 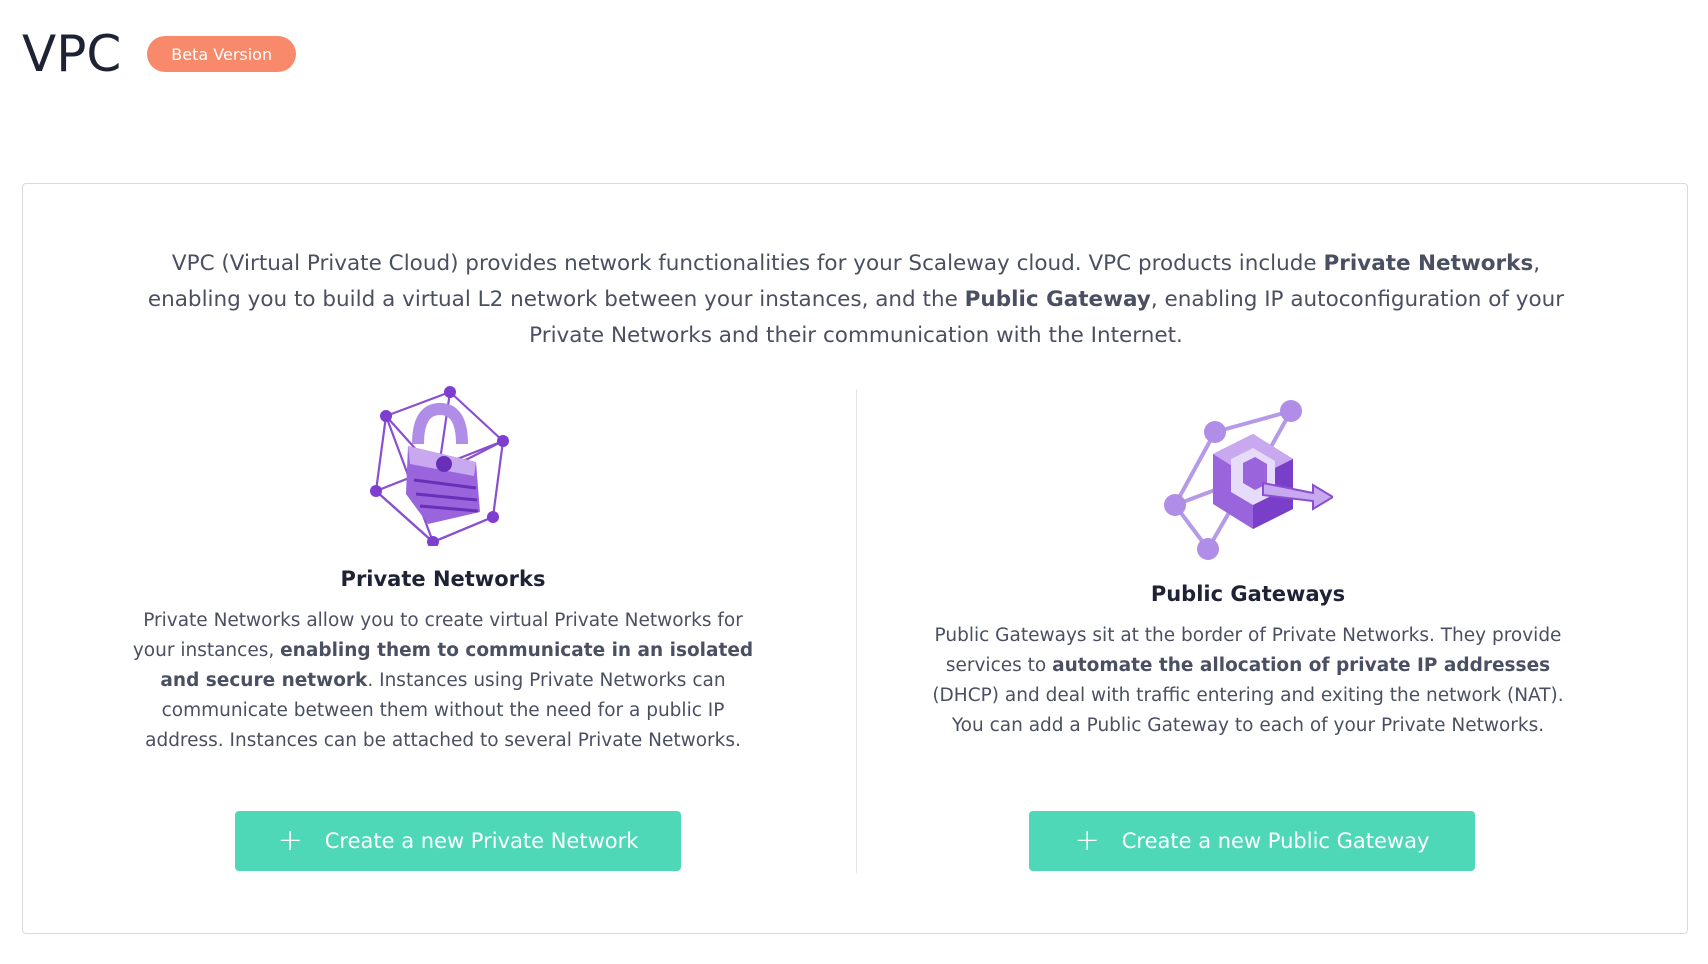 I want to click on create-public-gateway-button: + Create a new Public Gateway, so click(x=1252, y=841).